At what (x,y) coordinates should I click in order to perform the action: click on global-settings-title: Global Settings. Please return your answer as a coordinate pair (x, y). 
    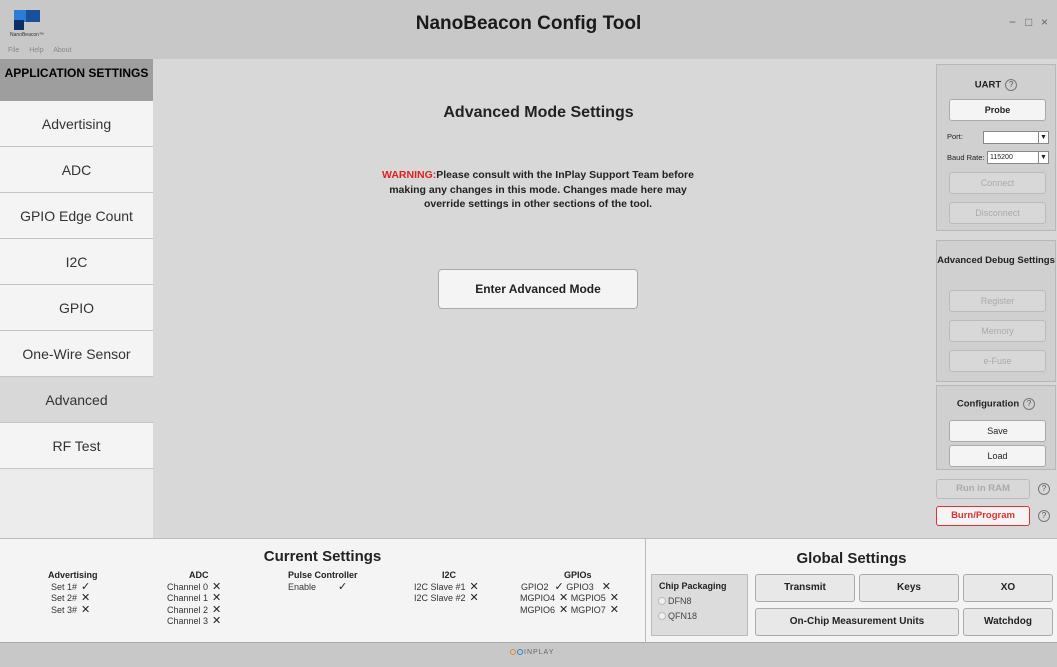
    Looking at the image, I should click on (851, 558).